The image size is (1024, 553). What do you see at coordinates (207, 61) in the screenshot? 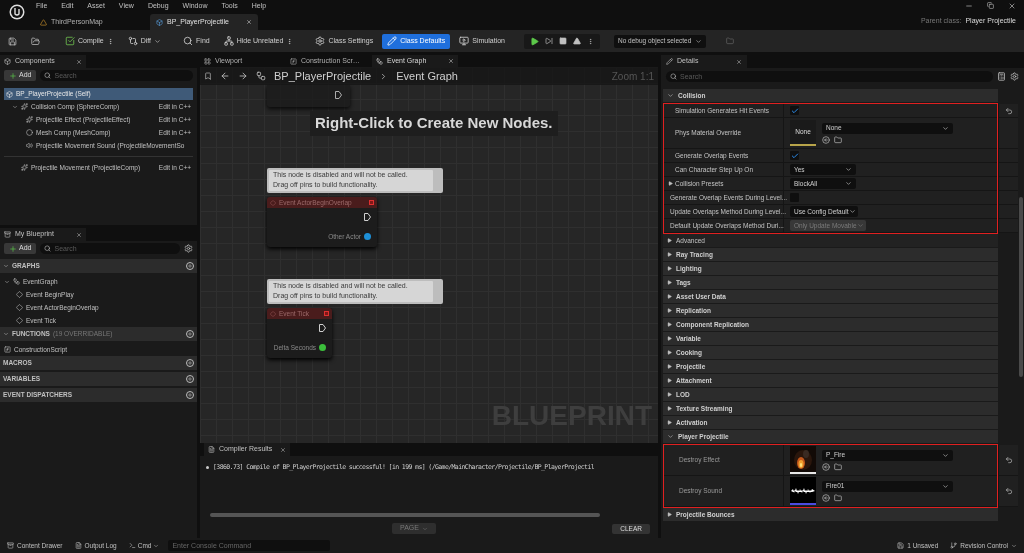
I see `grid-icon` at bounding box center [207, 61].